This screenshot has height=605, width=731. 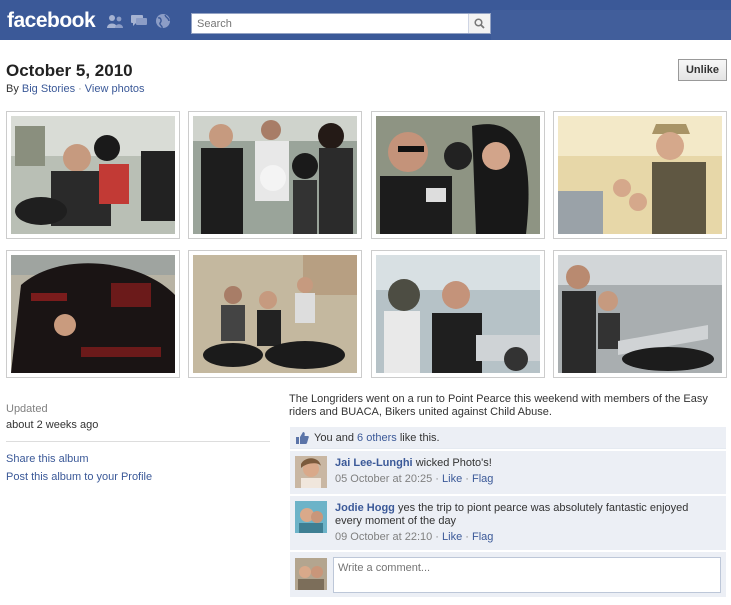 I want to click on likes-others-link: 6 others, so click(x=377, y=438).